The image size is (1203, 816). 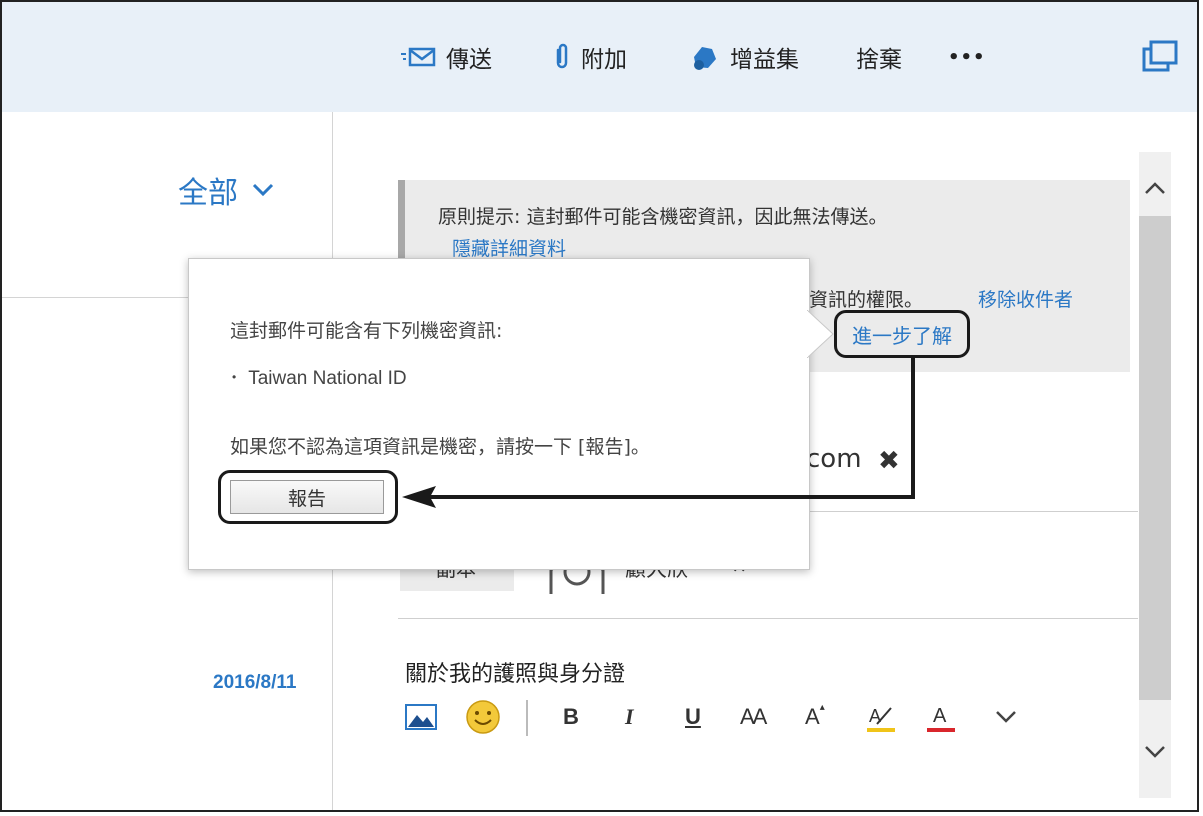 I want to click on annotation-arrow, so click(x=658, y=433).